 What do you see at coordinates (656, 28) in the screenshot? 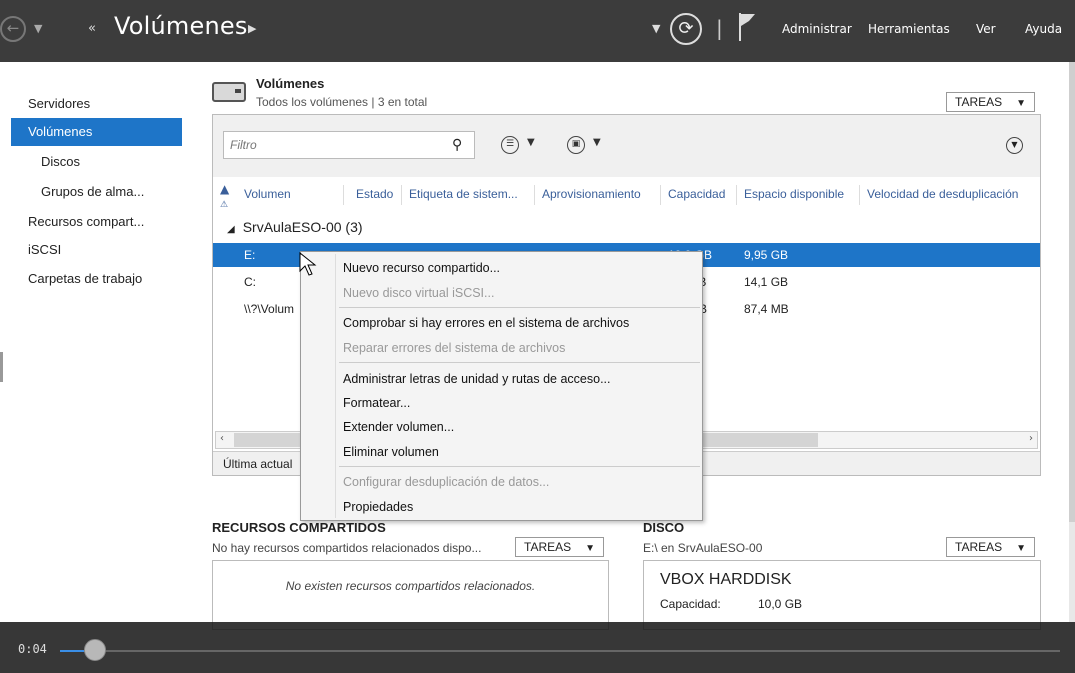
I see `refresh-dropdown-icon: ▼` at bounding box center [656, 28].